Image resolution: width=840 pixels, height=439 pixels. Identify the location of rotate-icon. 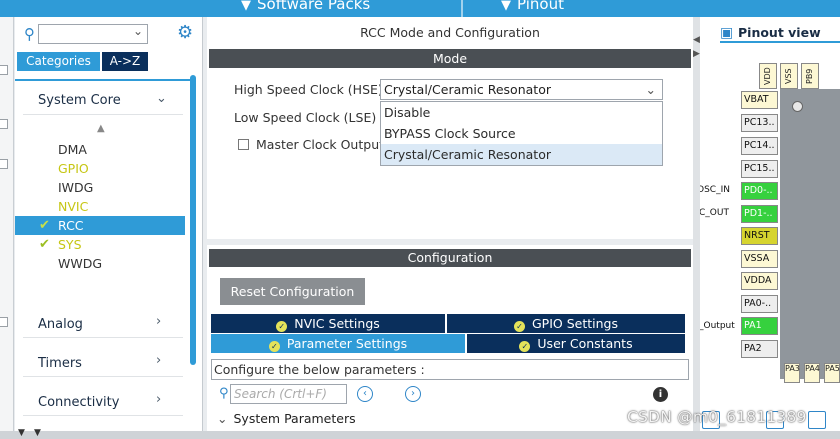
(817, 420).